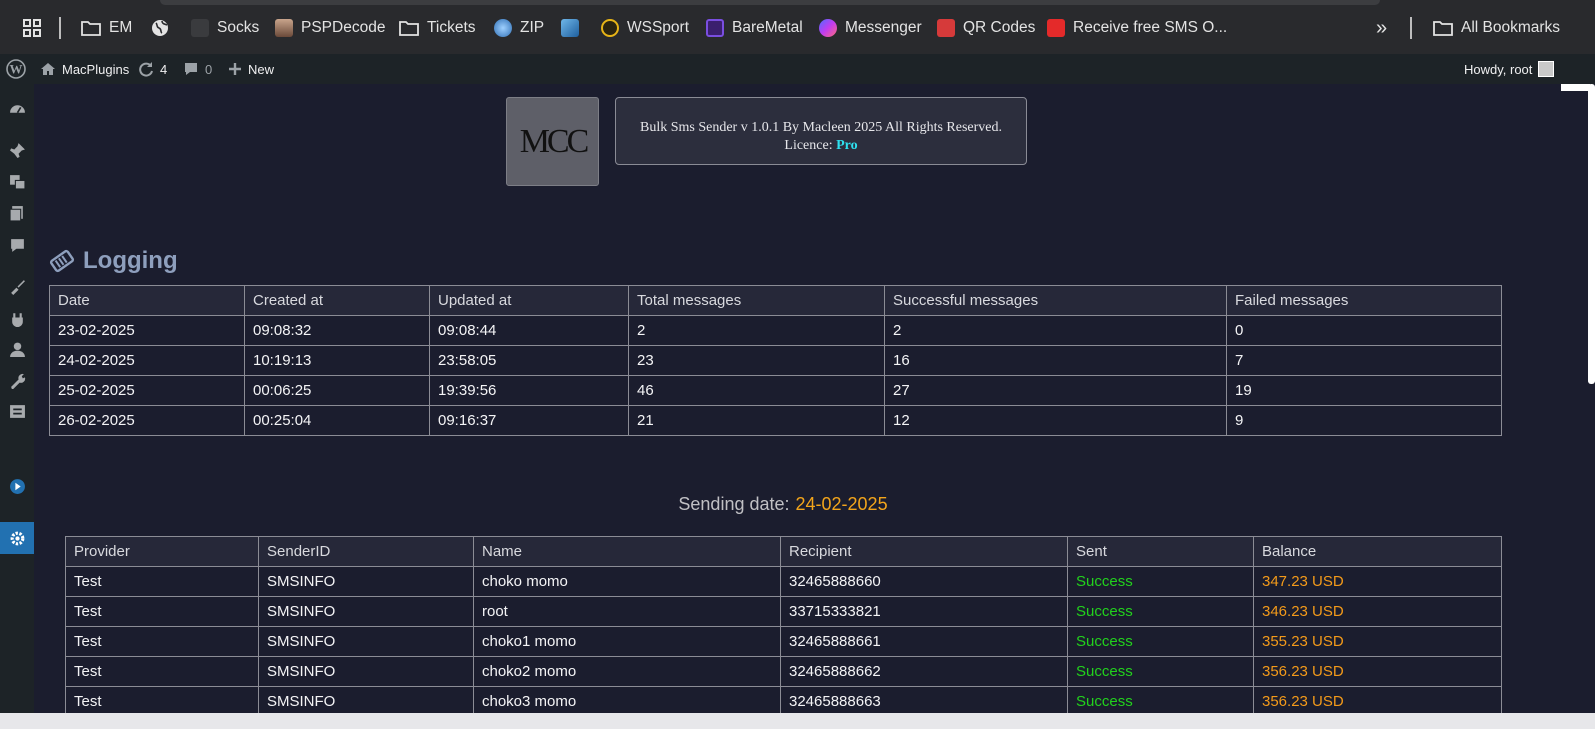  What do you see at coordinates (31, 485) in the screenshot?
I see `active-arrow-icon` at bounding box center [31, 485].